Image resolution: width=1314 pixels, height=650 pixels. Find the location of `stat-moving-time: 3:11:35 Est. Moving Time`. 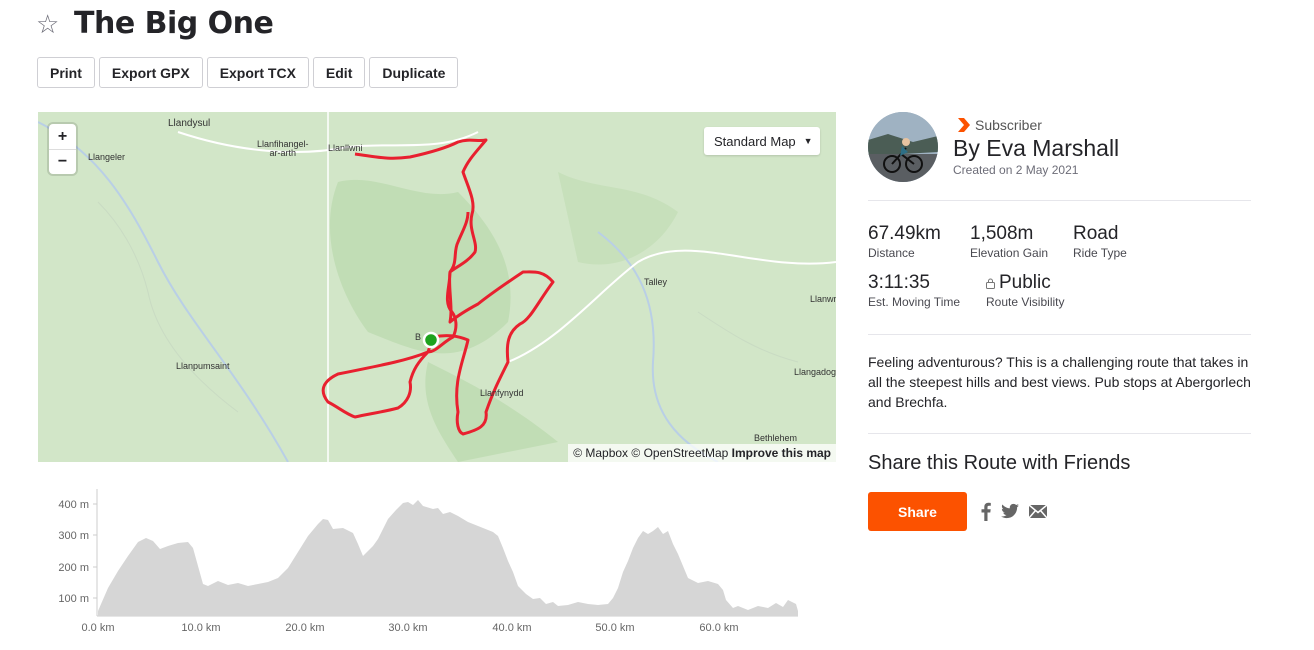

stat-moving-time: 3:11:35 Est. Moving Time is located at coordinates (914, 291).